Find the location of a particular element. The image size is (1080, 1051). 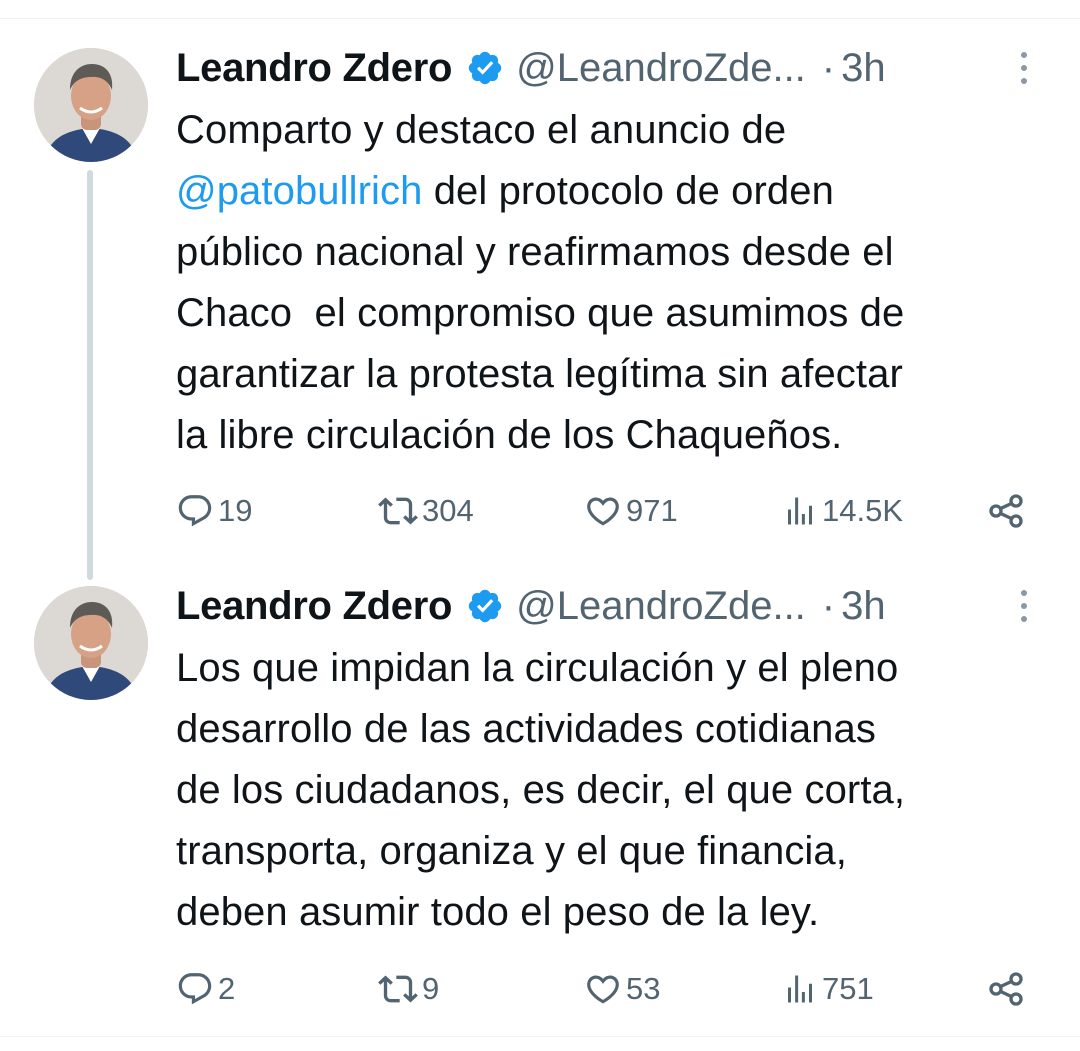

mention-link: @patobullrich is located at coordinates (299, 191).